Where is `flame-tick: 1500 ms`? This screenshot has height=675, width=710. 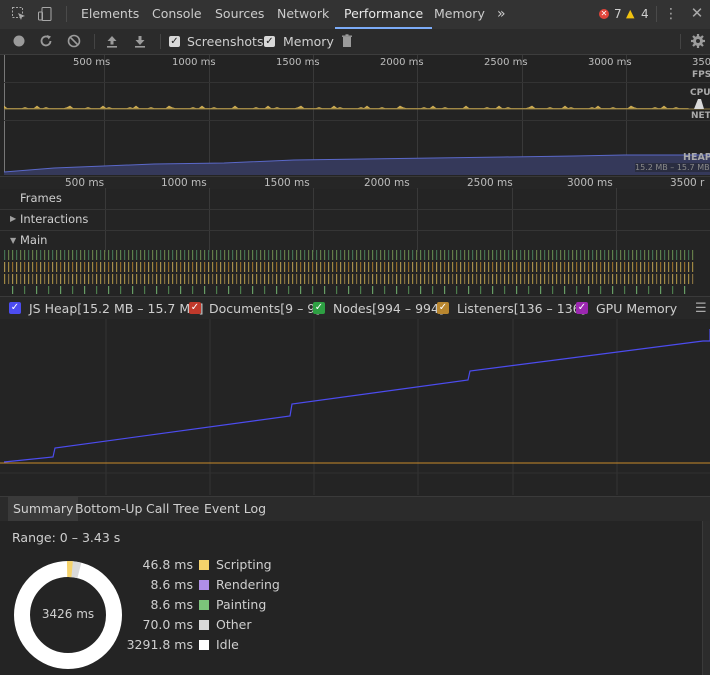 flame-tick: 1500 ms is located at coordinates (287, 183).